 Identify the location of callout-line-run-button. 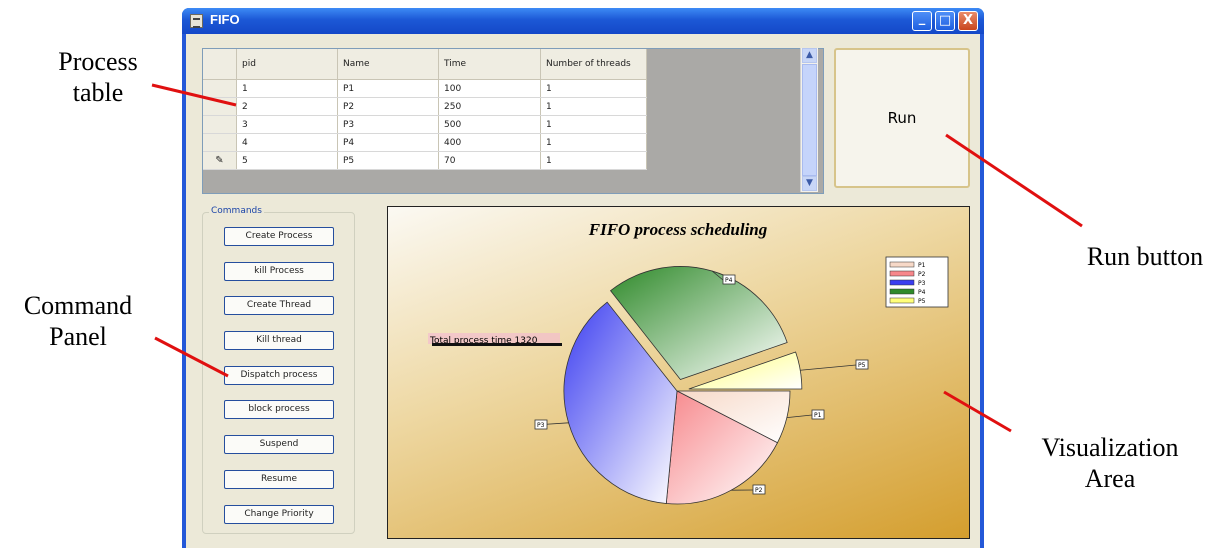
(1014, 180).